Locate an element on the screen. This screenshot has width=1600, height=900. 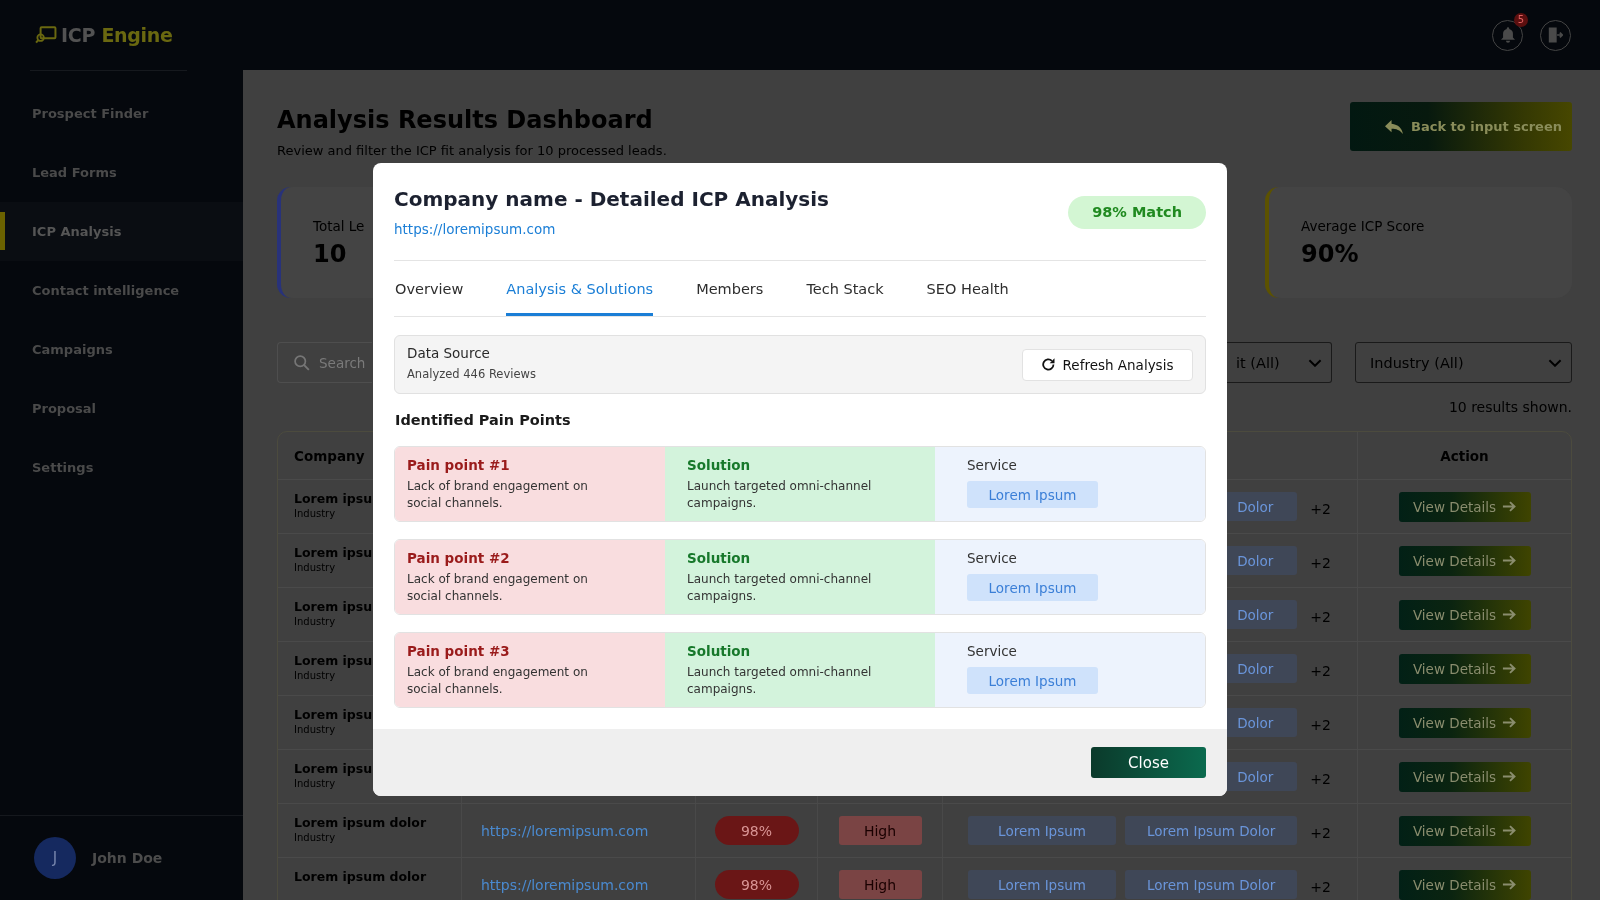
section-title: Identified Pain Points is located at coordinates (483, 420).